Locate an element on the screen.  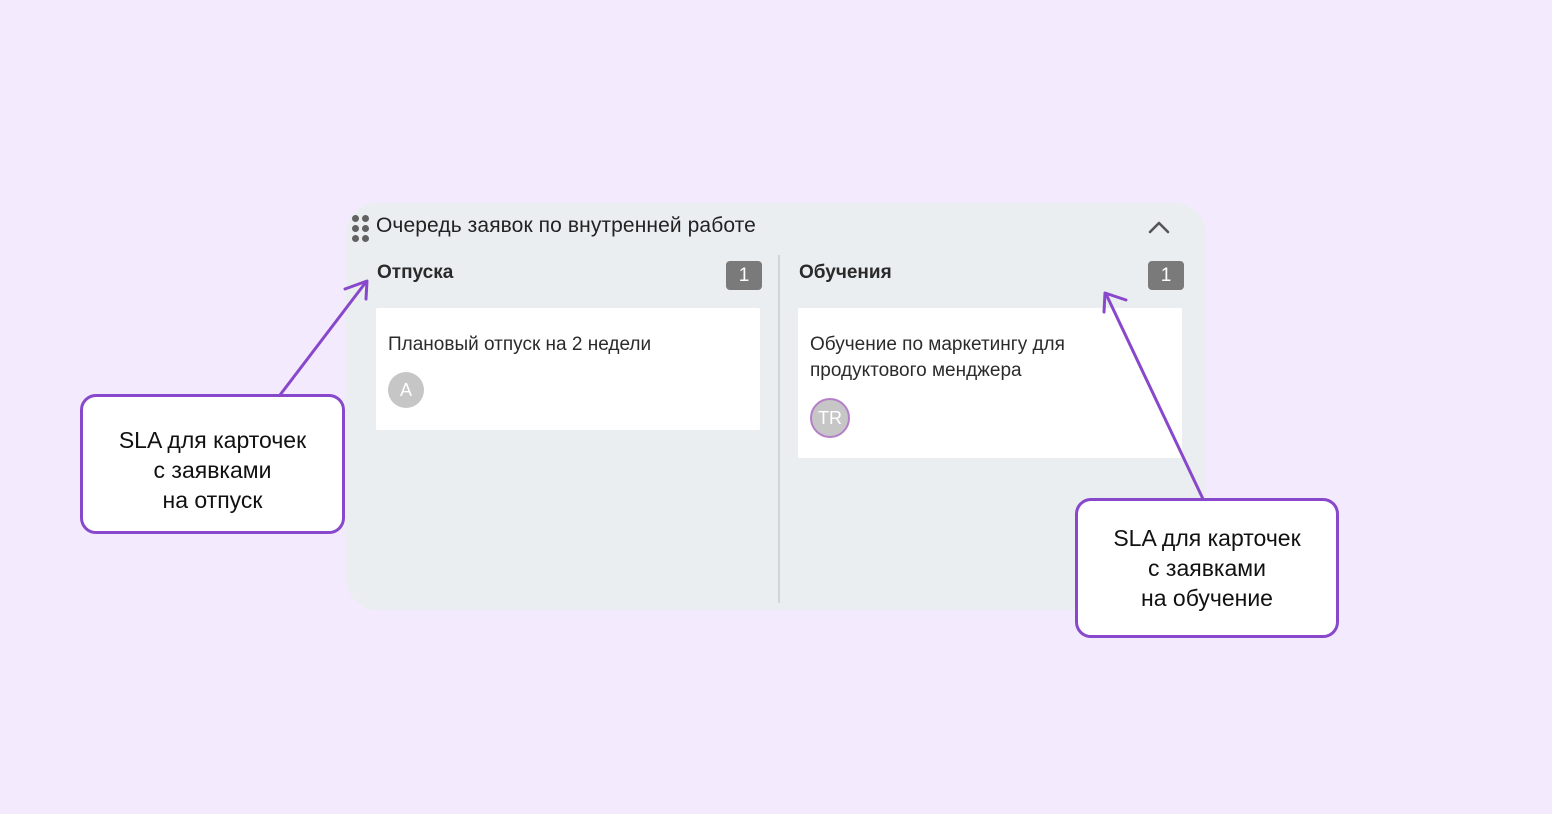
callout-line: на обучение is located at coordinates (1207, 598).